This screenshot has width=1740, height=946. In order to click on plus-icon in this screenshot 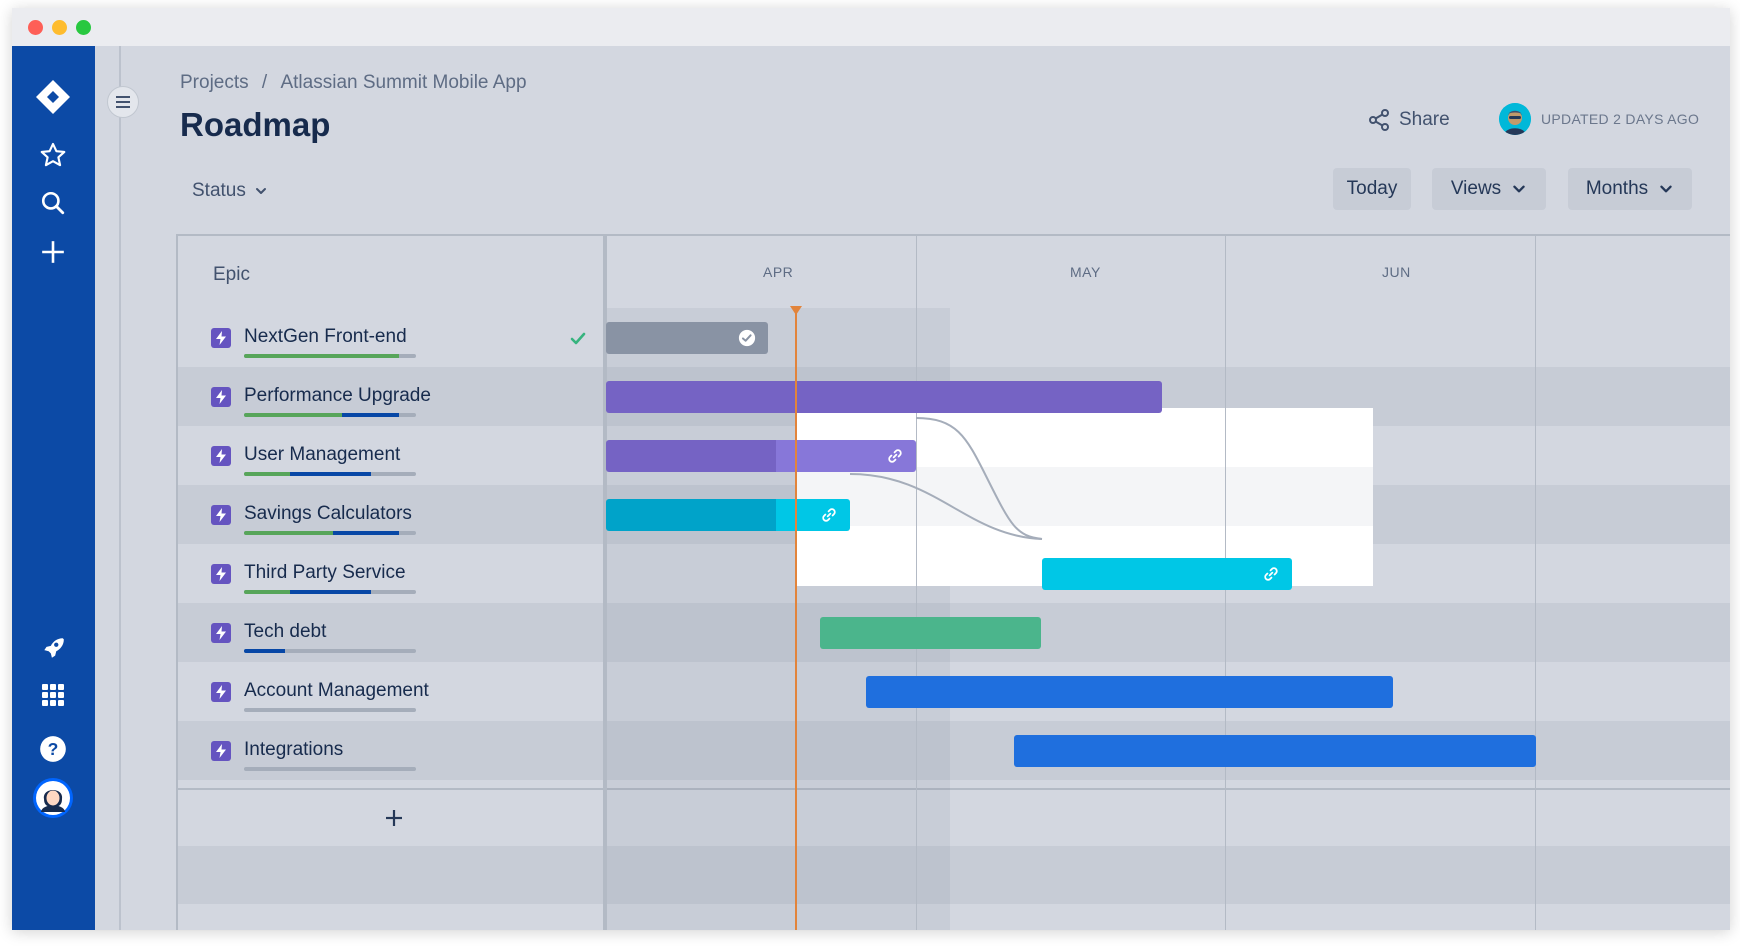, I will do `click(394, 818)`.